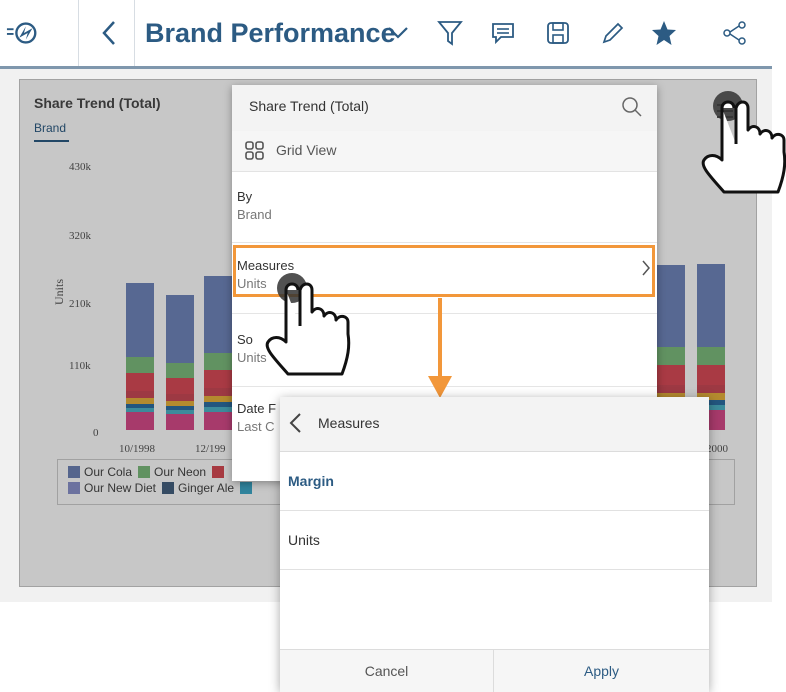  What do you see at coordinates (440, 339) in the screenshot?
I see `callout-arrow` at bounding box center [440, 339].